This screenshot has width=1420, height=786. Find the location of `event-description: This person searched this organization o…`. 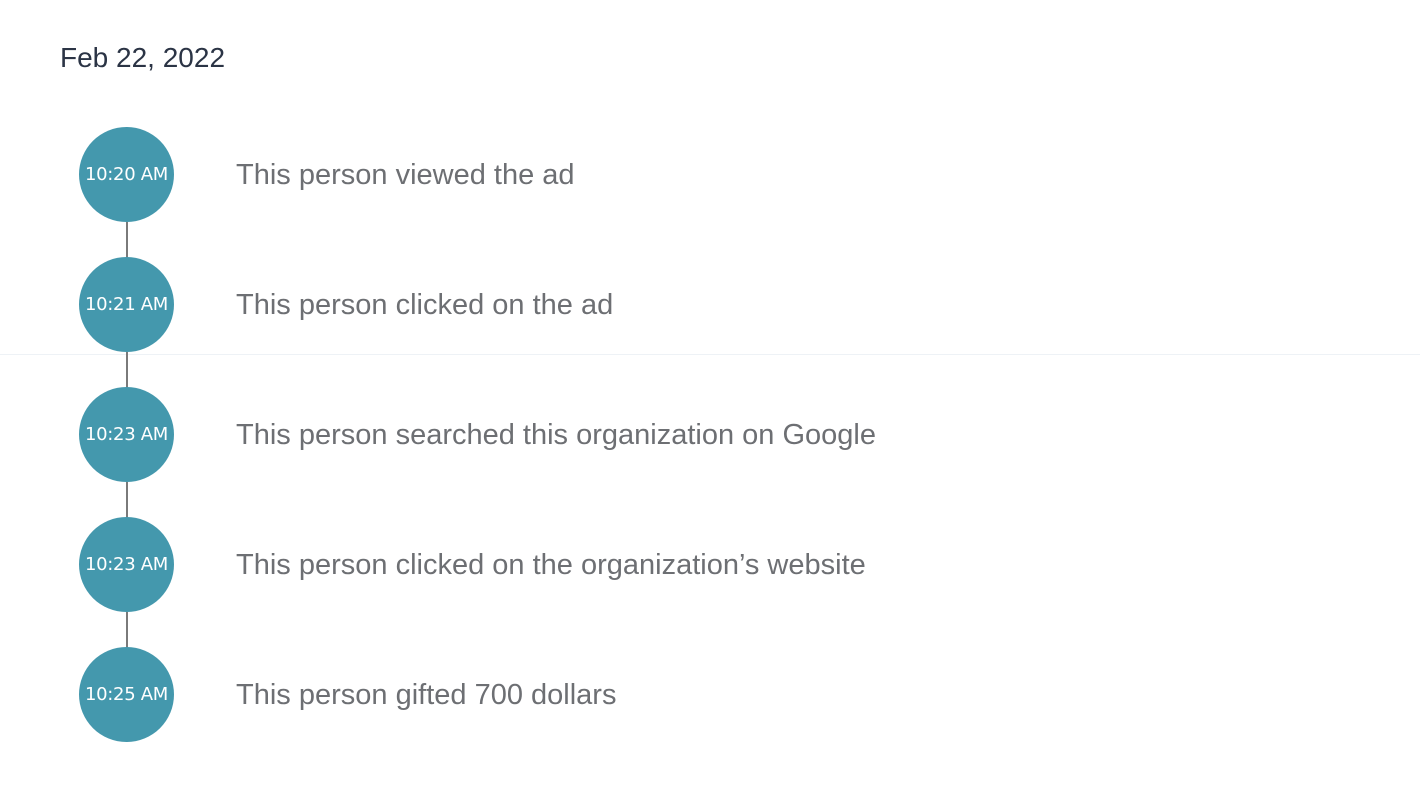

event-description: This person searched this organization o… is located at coordinates (556, 435).